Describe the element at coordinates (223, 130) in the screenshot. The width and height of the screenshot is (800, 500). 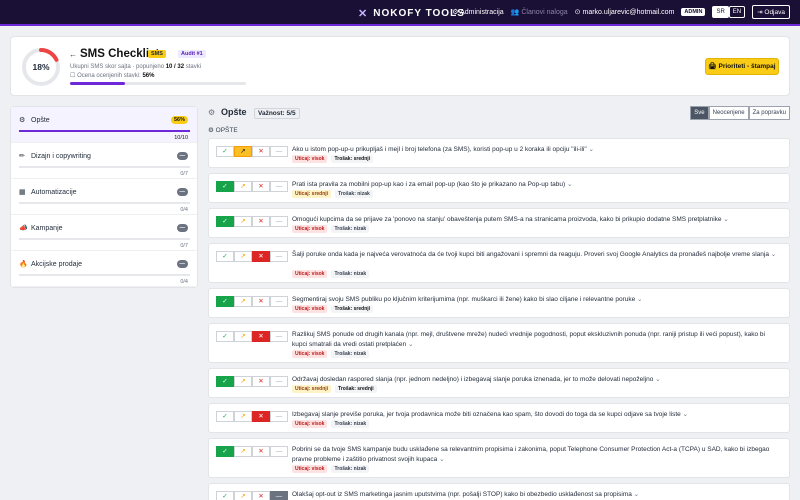
I see `section-label: ⚙ OPŠTE` at that location.